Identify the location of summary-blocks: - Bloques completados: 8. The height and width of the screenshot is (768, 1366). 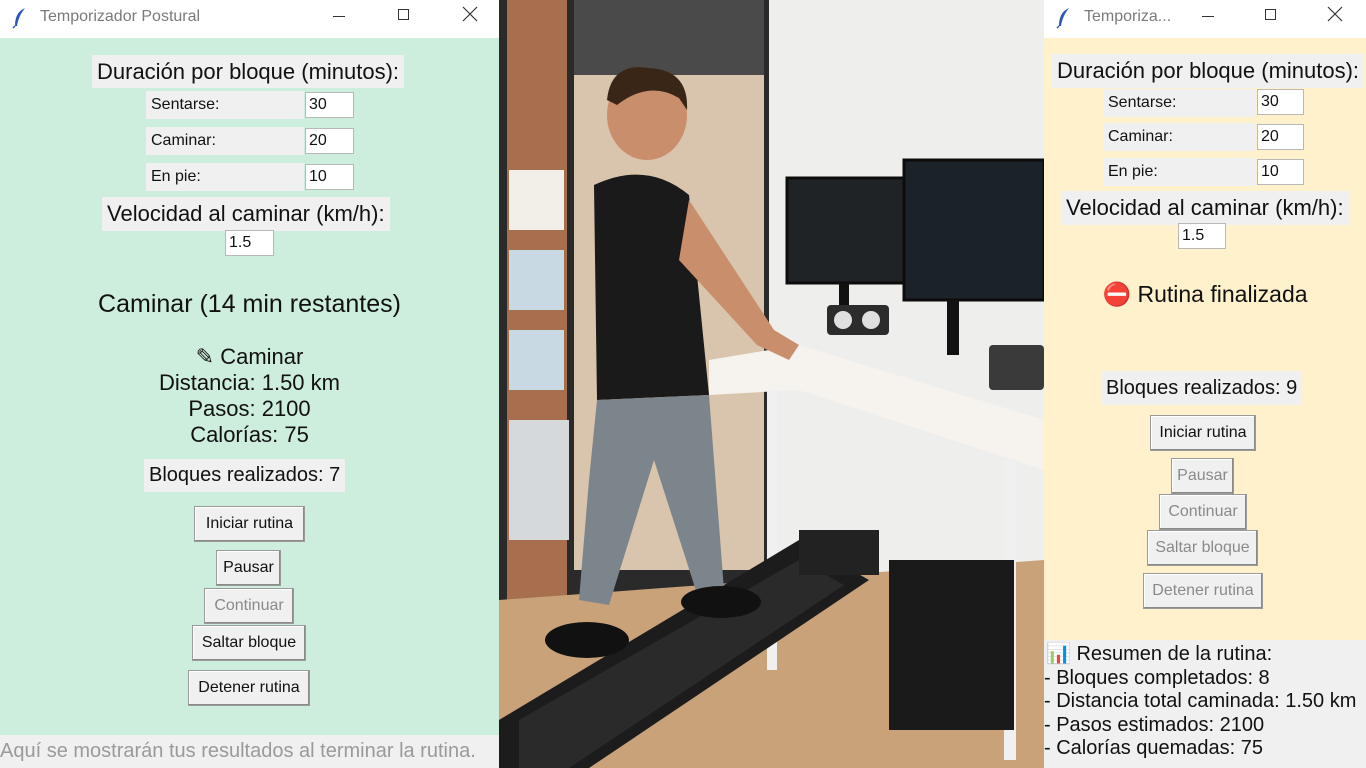
(1157, 677).